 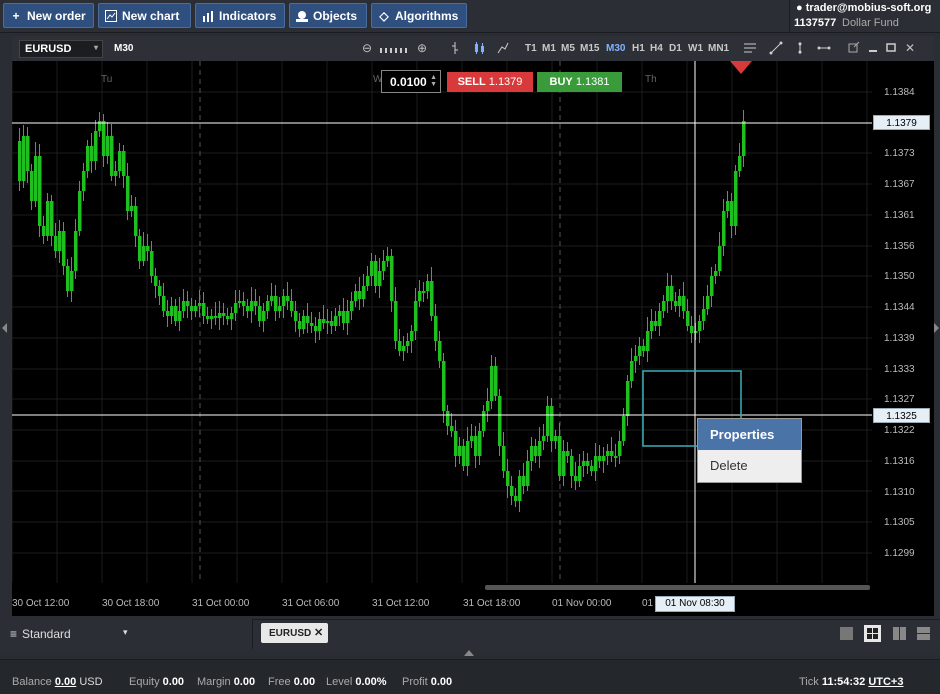 What do you see at coordinates (579, 82) in the screenshot?
I see `buy-button: BUY 1.1381` at bounding box center [579, 82].